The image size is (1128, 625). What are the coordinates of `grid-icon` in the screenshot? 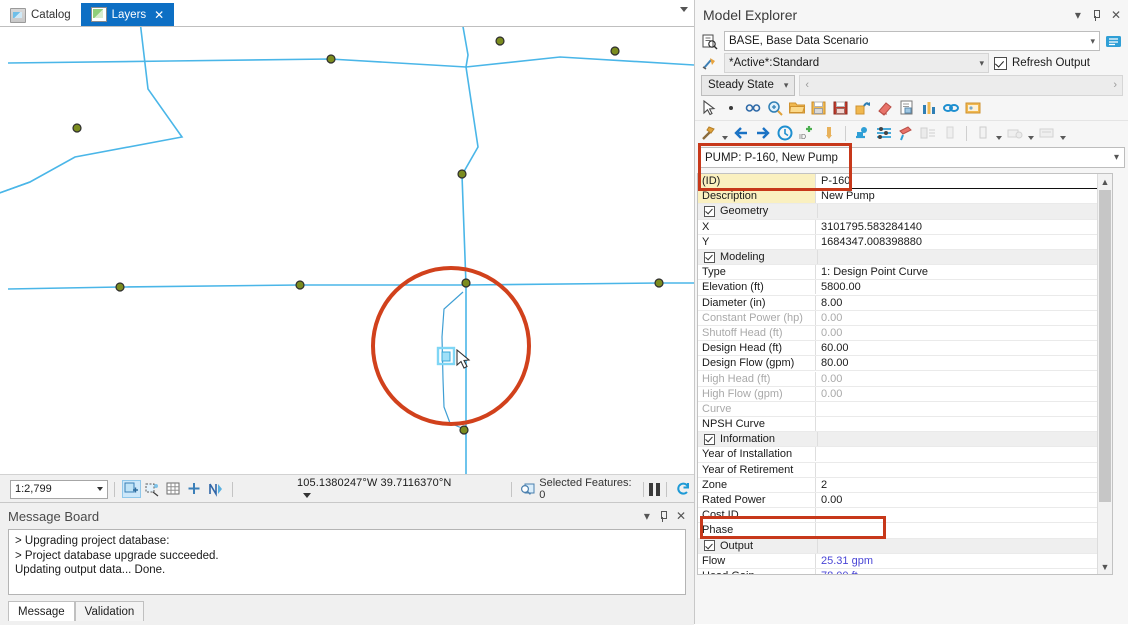 It's located at (173, 489).